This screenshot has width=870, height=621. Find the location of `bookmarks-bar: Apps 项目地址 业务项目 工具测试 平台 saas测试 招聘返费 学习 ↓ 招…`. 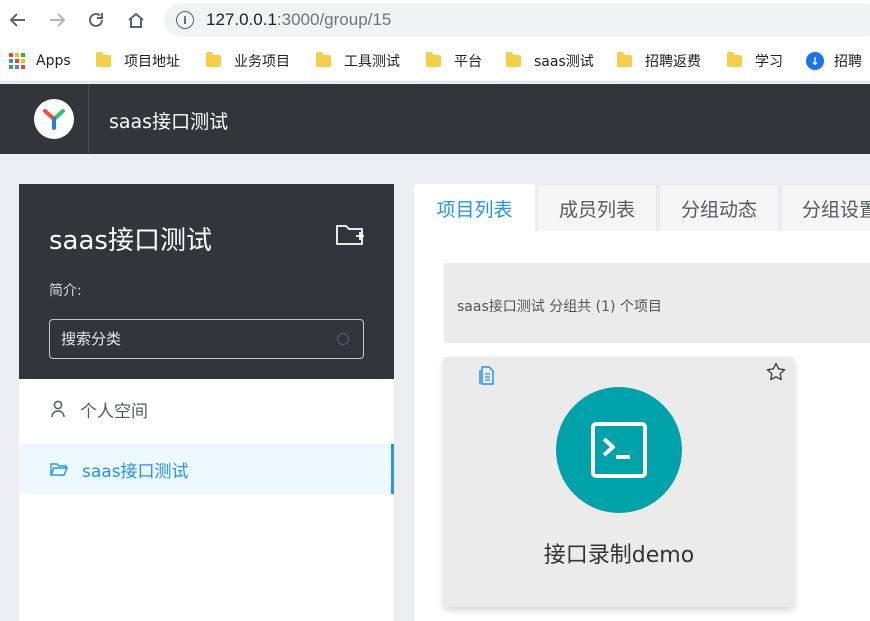

bookmarks-bar: Apps 项目地址 业务项目 工具测试 平台 saas测试 招聘返费 学习 ↓ 招… is located at coordinates (435, 61).